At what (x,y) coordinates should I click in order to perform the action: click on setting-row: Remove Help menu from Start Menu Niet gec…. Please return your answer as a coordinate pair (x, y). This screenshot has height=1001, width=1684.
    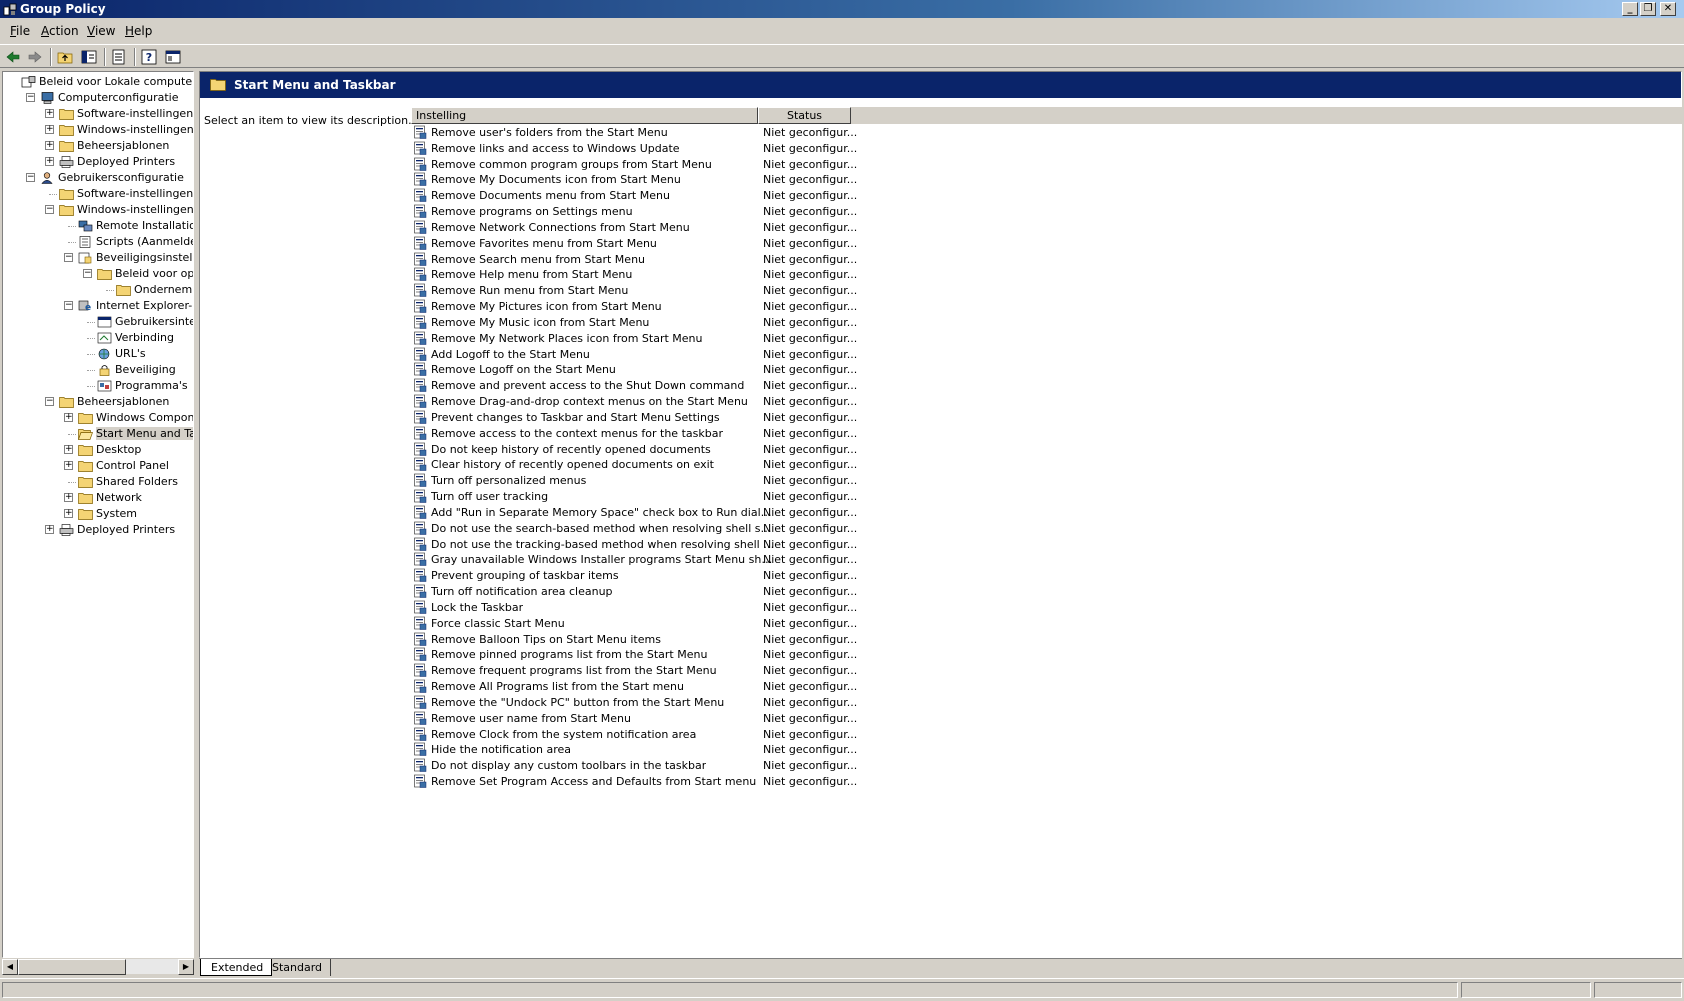
    Looking at the image, I should click on (911, 274).